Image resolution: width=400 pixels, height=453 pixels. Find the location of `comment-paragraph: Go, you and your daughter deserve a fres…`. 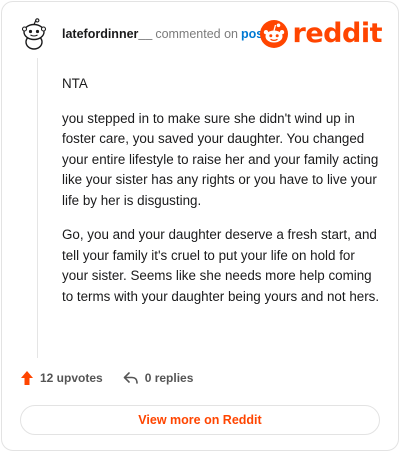

comment-paragraph: Go, you and your daughter deserve a fres… is located at coordinates (221, 265).